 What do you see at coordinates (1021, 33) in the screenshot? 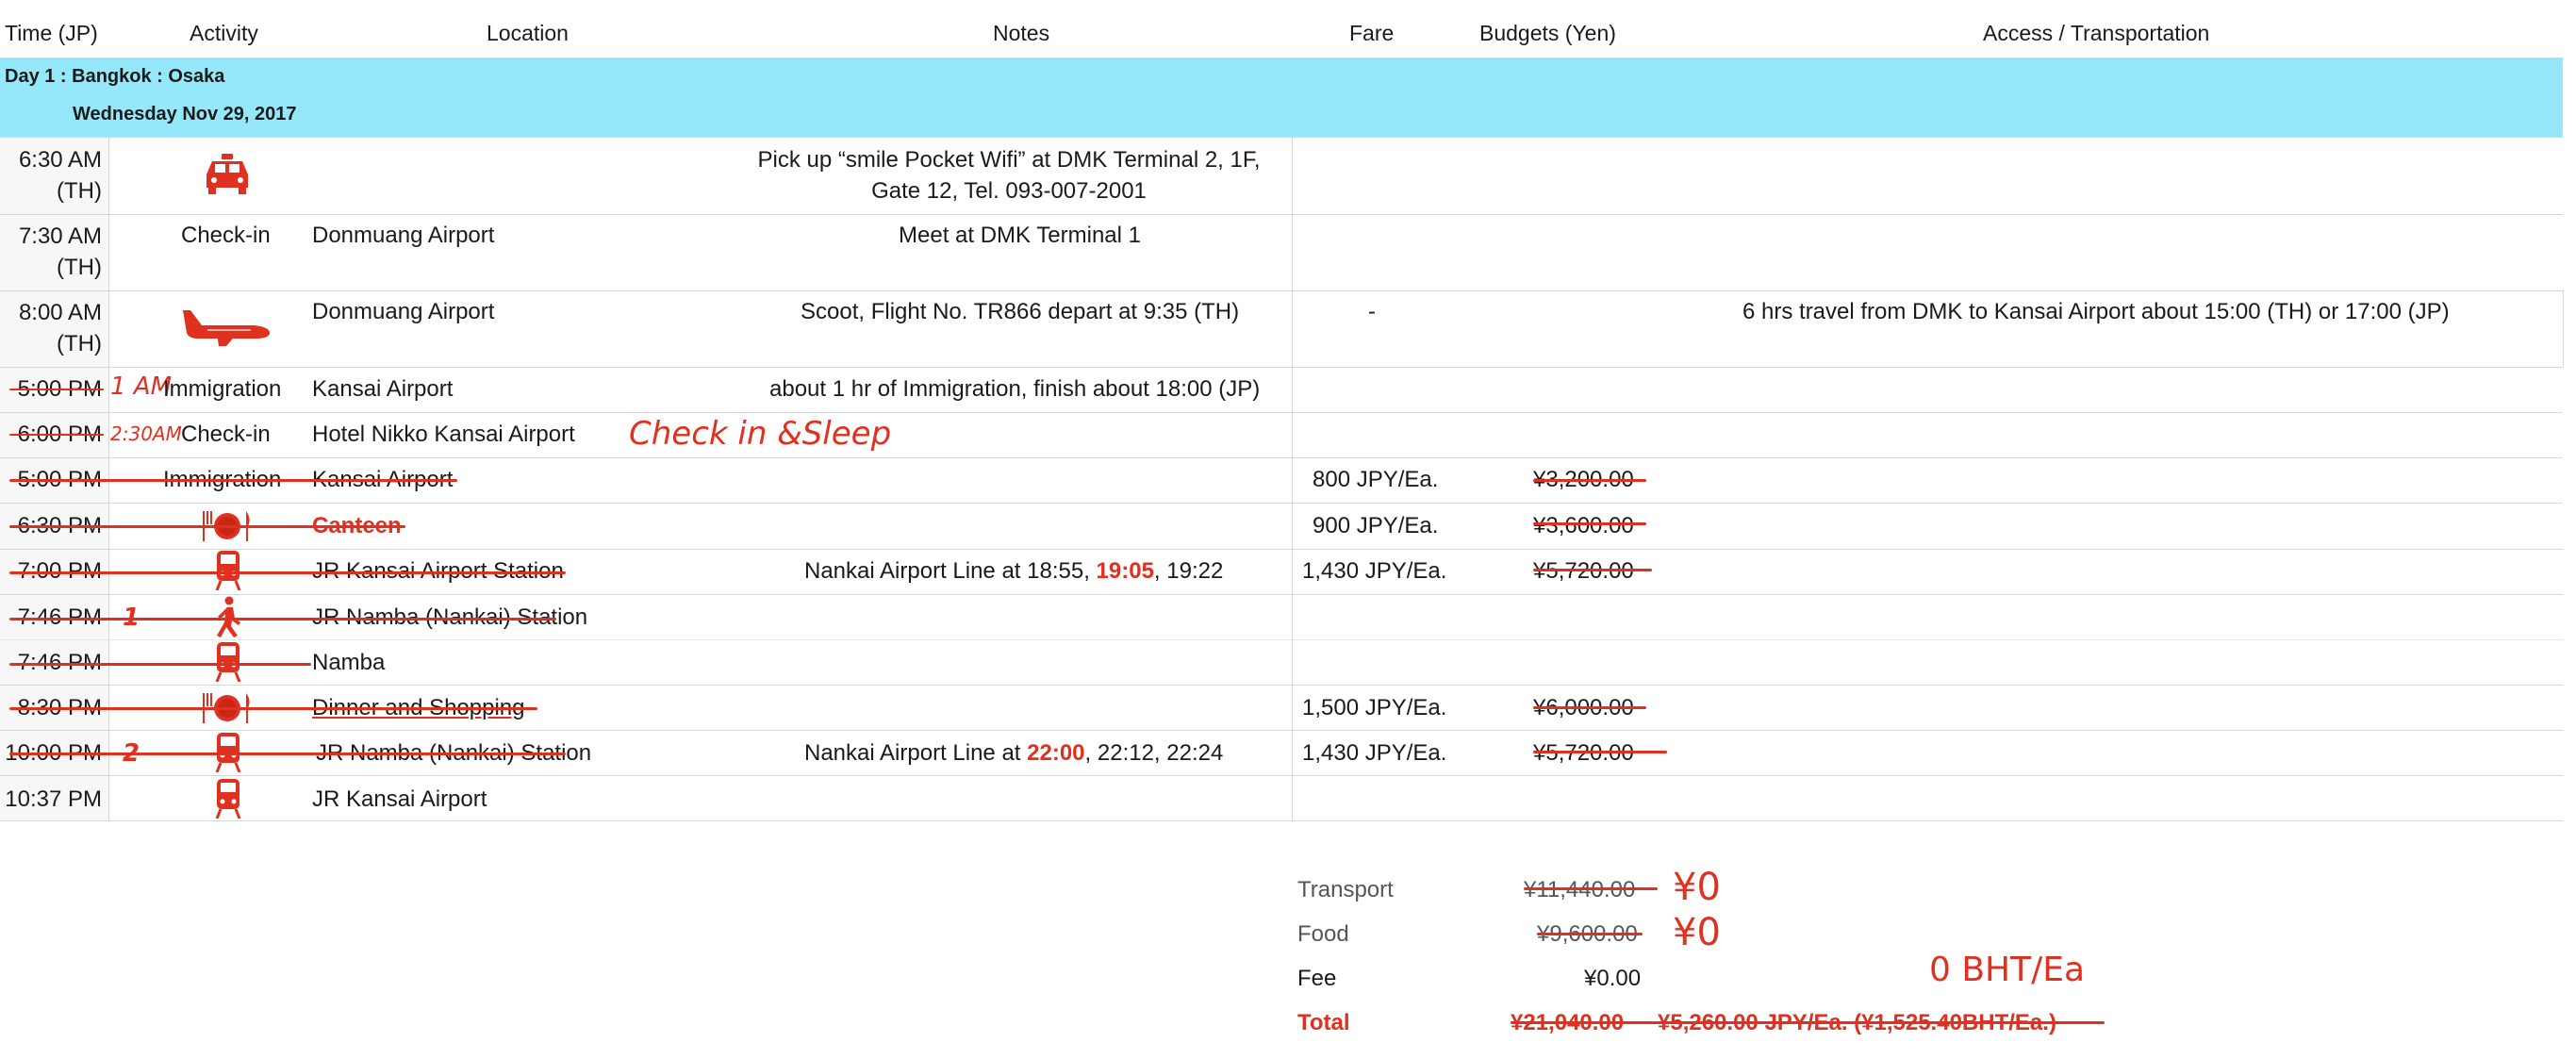
I see `header-notes: Notes` at bounding box center [1021, 33].